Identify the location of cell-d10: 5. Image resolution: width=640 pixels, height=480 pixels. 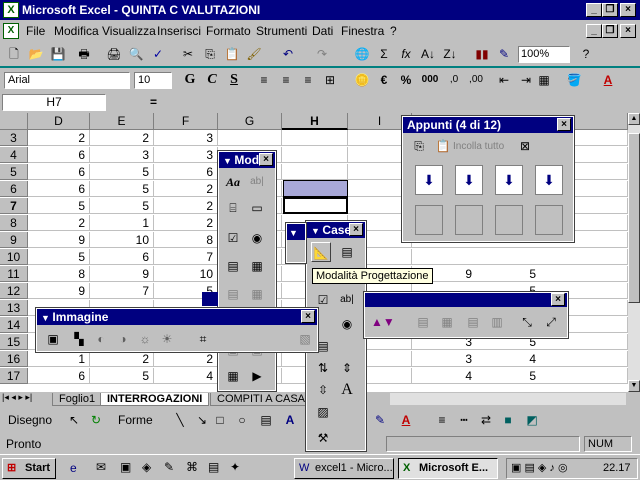
(59, 257).